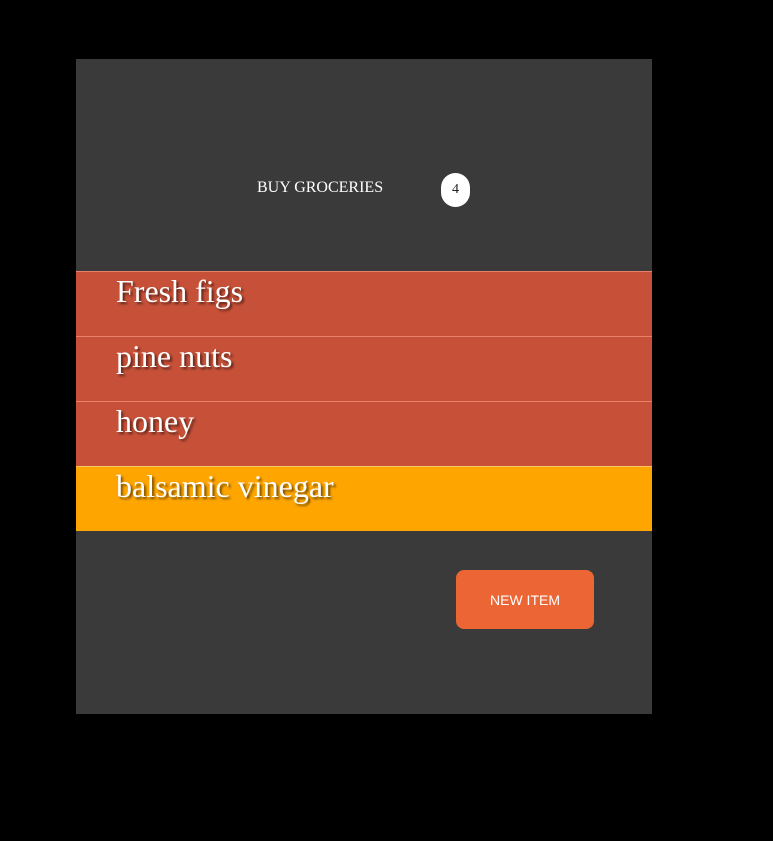  I want to click on list-item: pine nuts, so click(364, 368).